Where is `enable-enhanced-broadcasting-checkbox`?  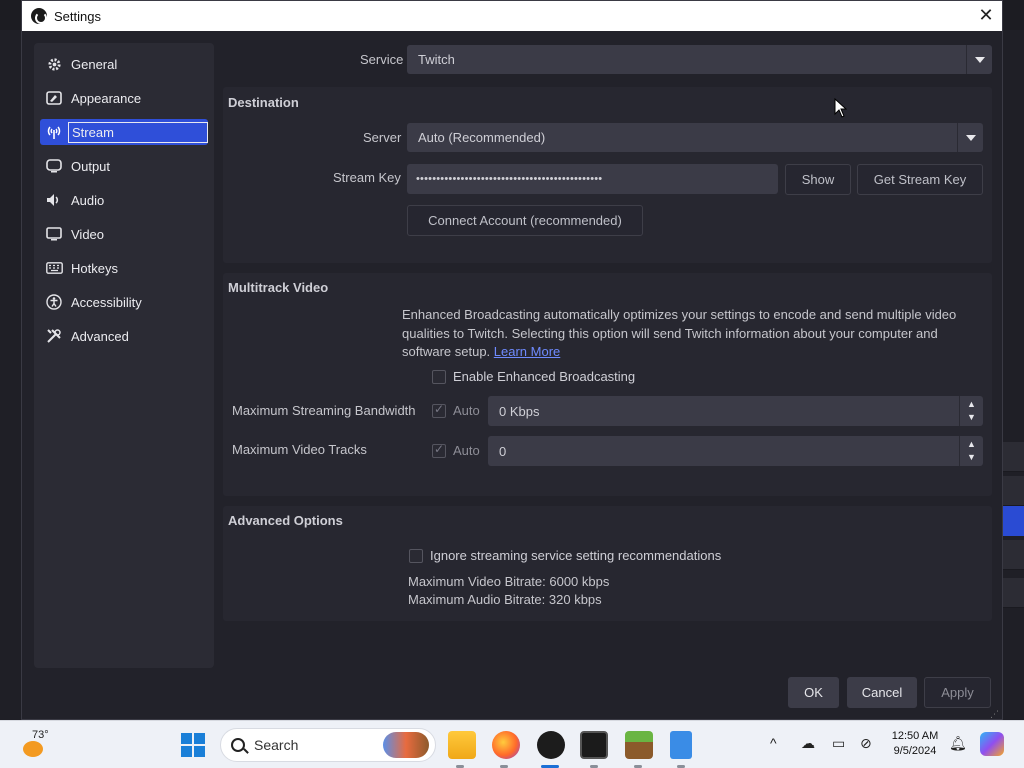
enable-enhanced-broadcasting-checkbox is located at coordinates (439, 377).